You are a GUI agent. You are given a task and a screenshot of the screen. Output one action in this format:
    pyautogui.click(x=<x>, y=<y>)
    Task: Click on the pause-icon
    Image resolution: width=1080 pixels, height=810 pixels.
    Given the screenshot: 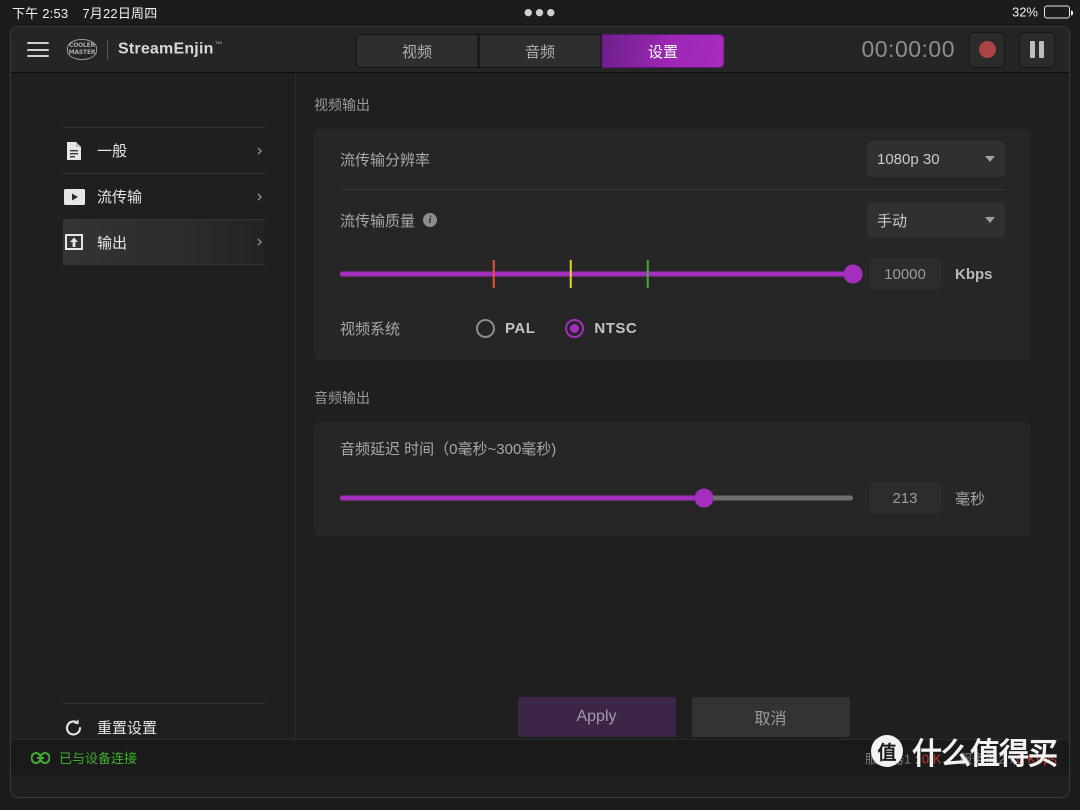 What is the action you would take?
    pyautogui.click(x=1037, y=49)
    